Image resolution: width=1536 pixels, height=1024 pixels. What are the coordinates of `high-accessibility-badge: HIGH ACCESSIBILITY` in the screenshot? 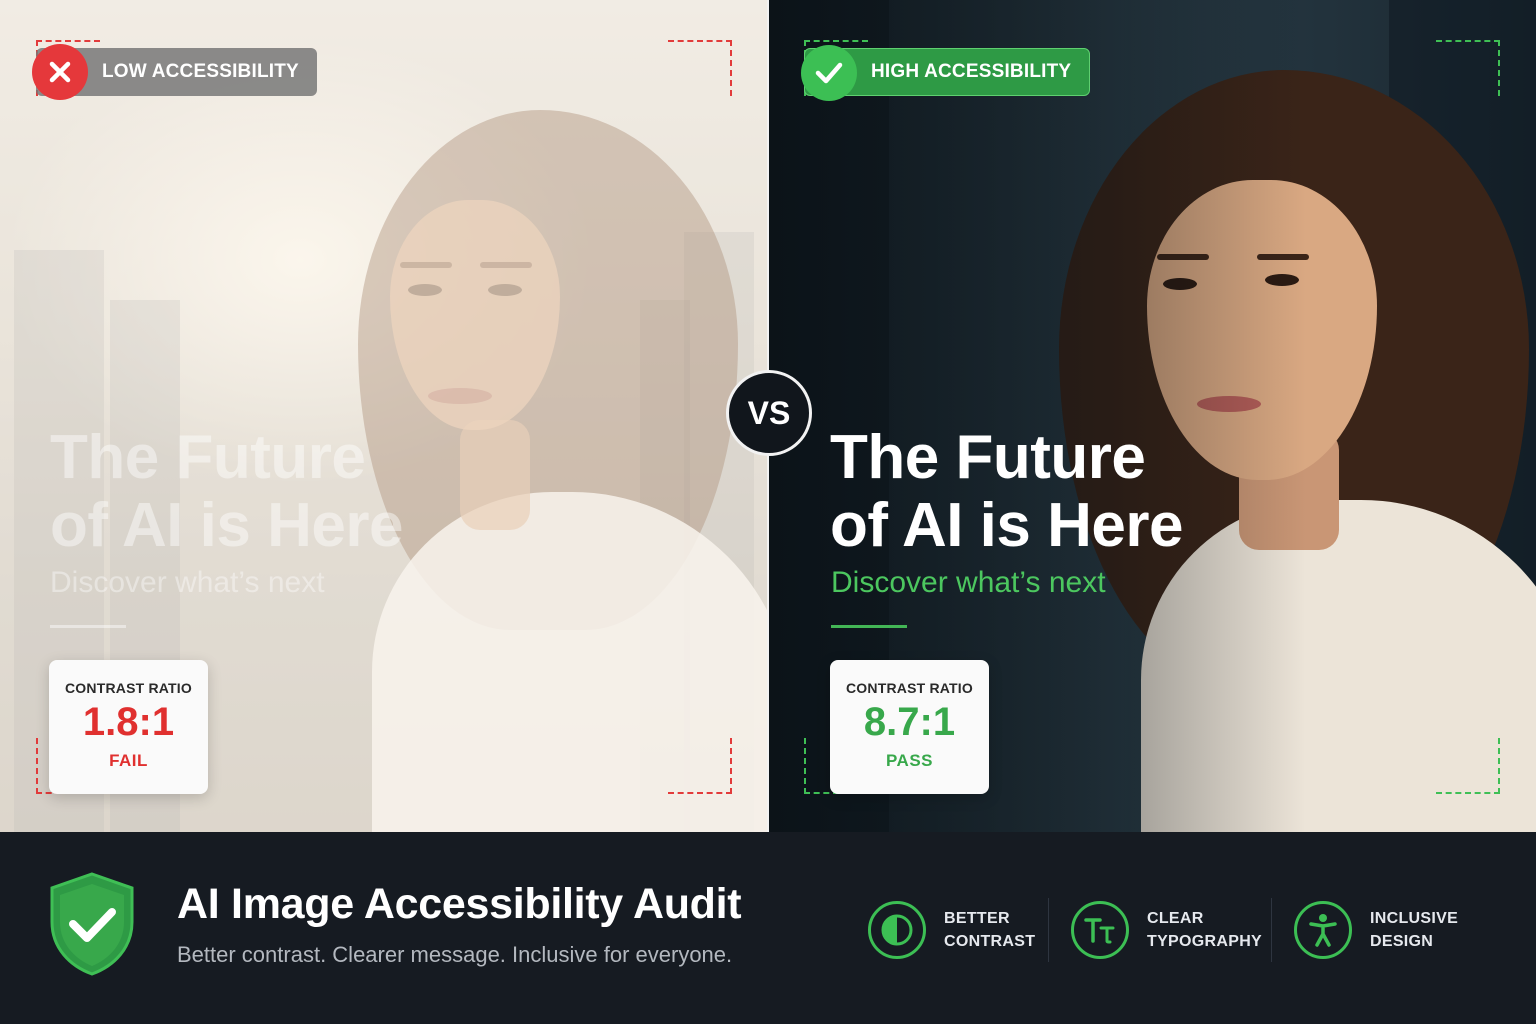 It's located at (946, 73).